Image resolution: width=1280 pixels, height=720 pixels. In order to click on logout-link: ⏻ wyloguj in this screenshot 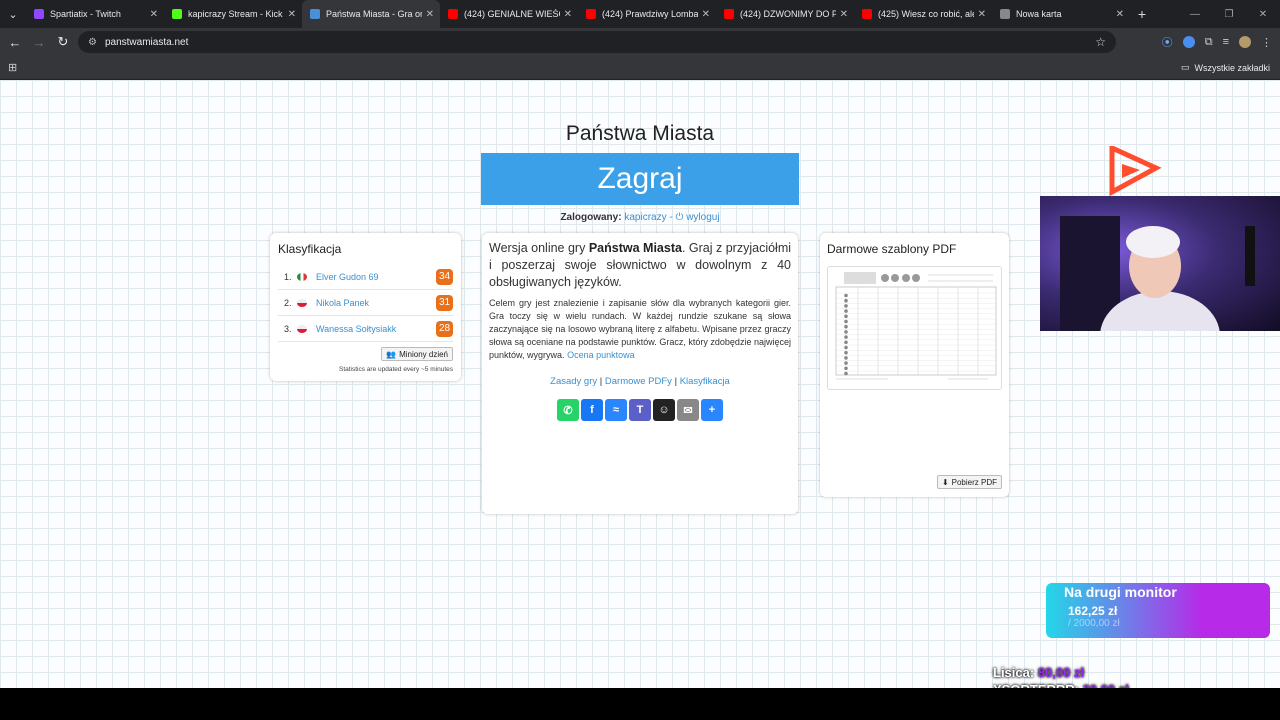, I will do `click(698, 217)`.